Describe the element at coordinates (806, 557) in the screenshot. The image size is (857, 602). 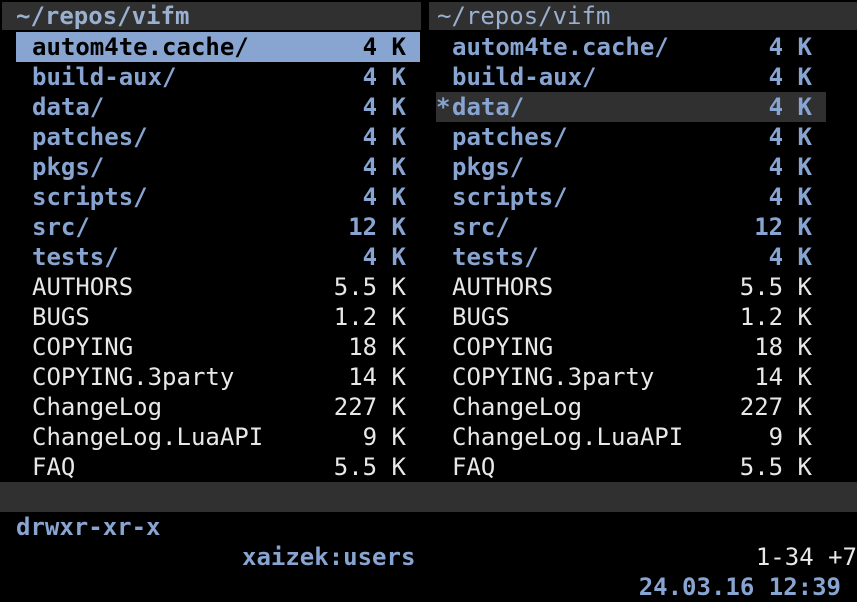
I see `list-position: 1-34 +7` at that location.